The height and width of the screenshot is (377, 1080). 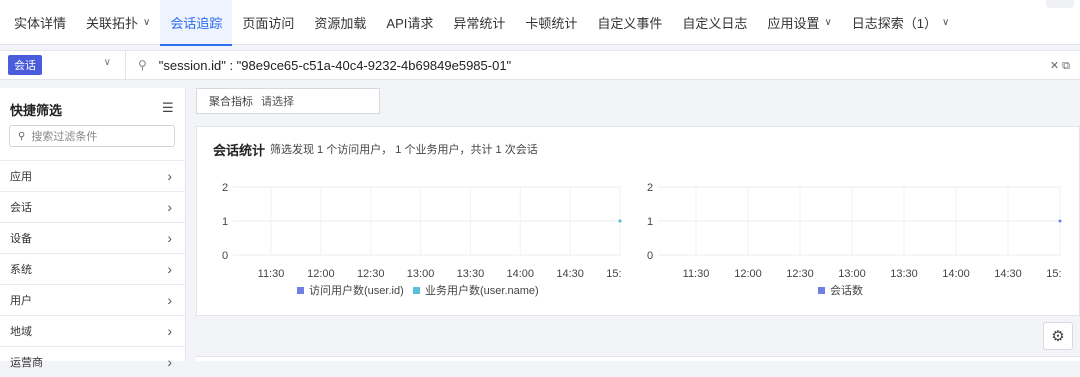 I want to click on legend-label: 访问用户数(user.id), so click(x=356, y=290).